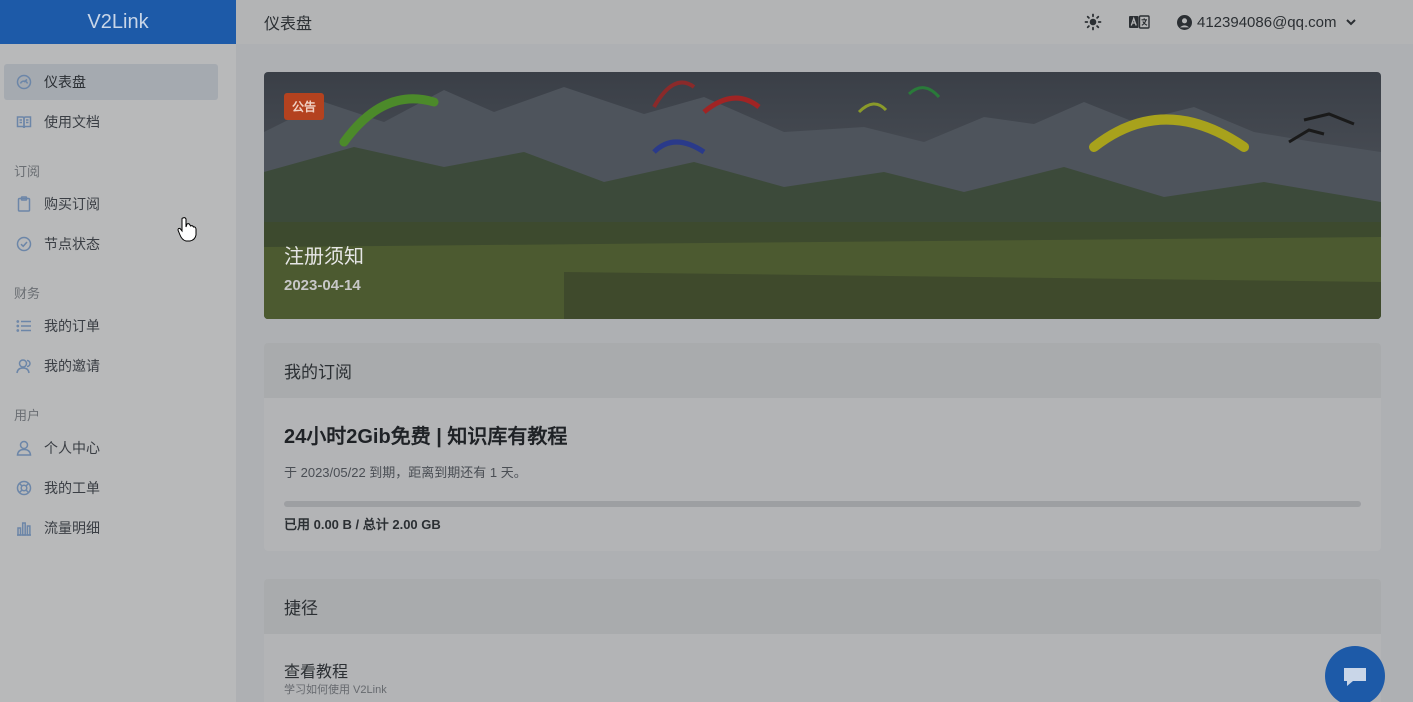 The width and height of the screenshot is (1413, 702). I want to click on announcement-badge: 公告, so click(304, 106).